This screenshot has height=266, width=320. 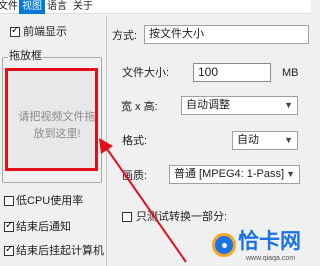 I want to click on site-watermark: 恰卡网 www.qiaqa.com, so click(x=260, y=247).